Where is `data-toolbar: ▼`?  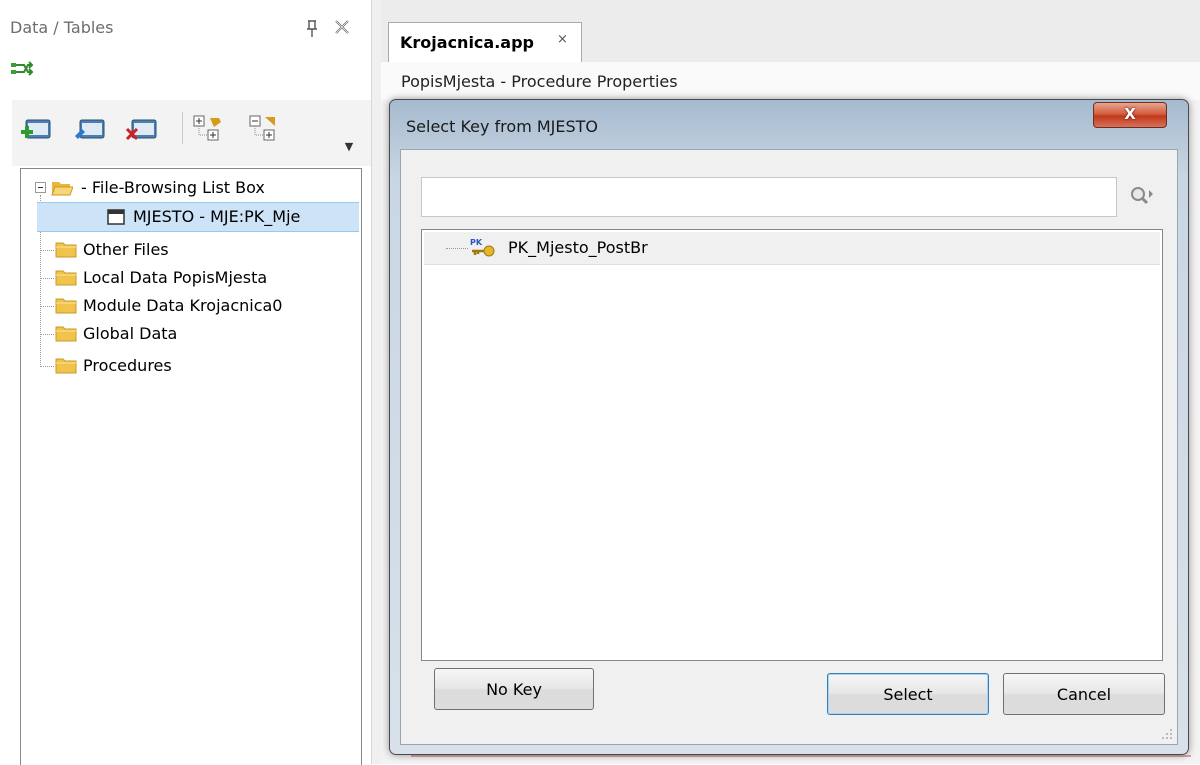 data-toolbar: ▼ is located at coordinates (192, 133).